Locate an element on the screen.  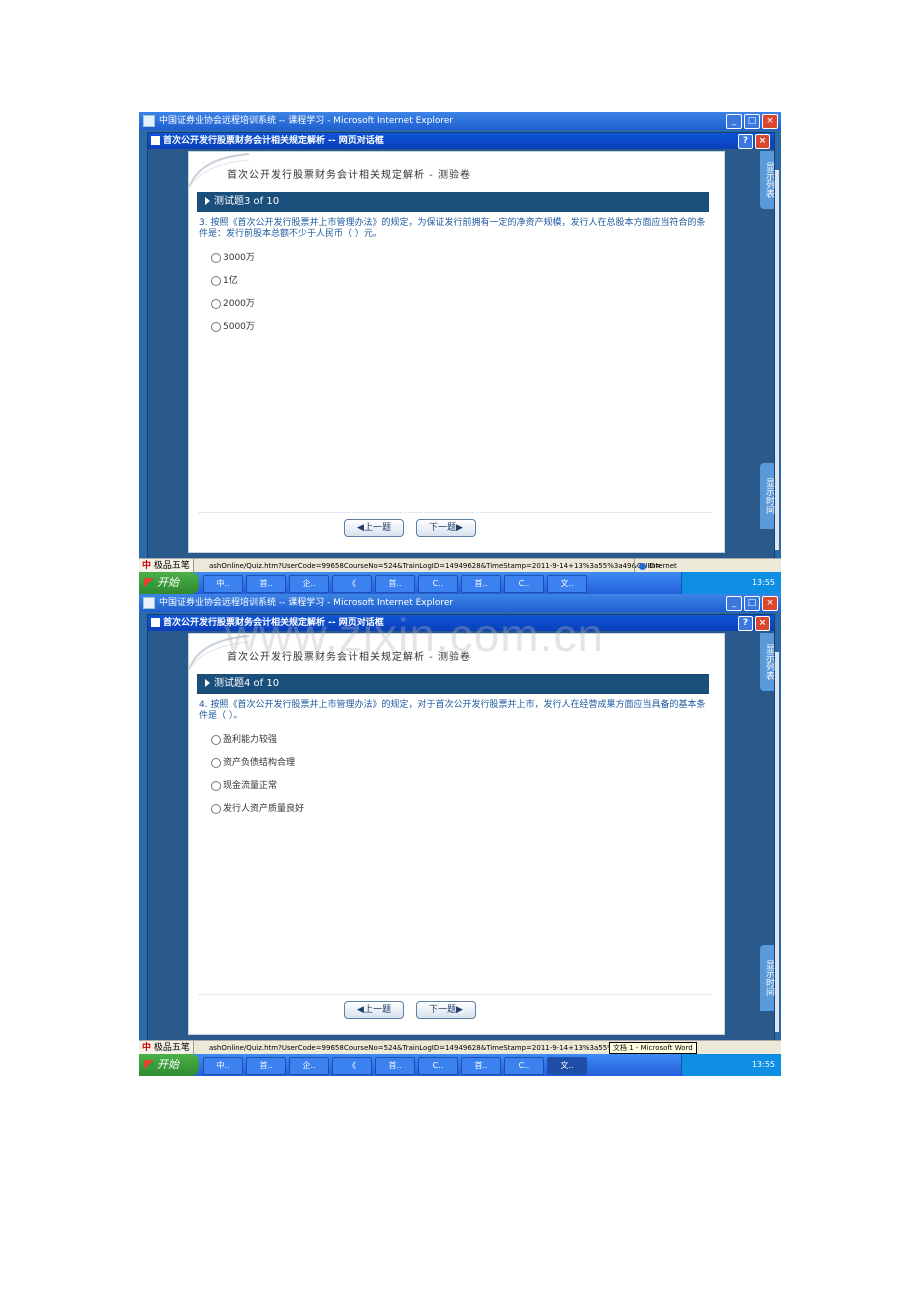
option-label: 3000万 is located at coordinates (239, 258).